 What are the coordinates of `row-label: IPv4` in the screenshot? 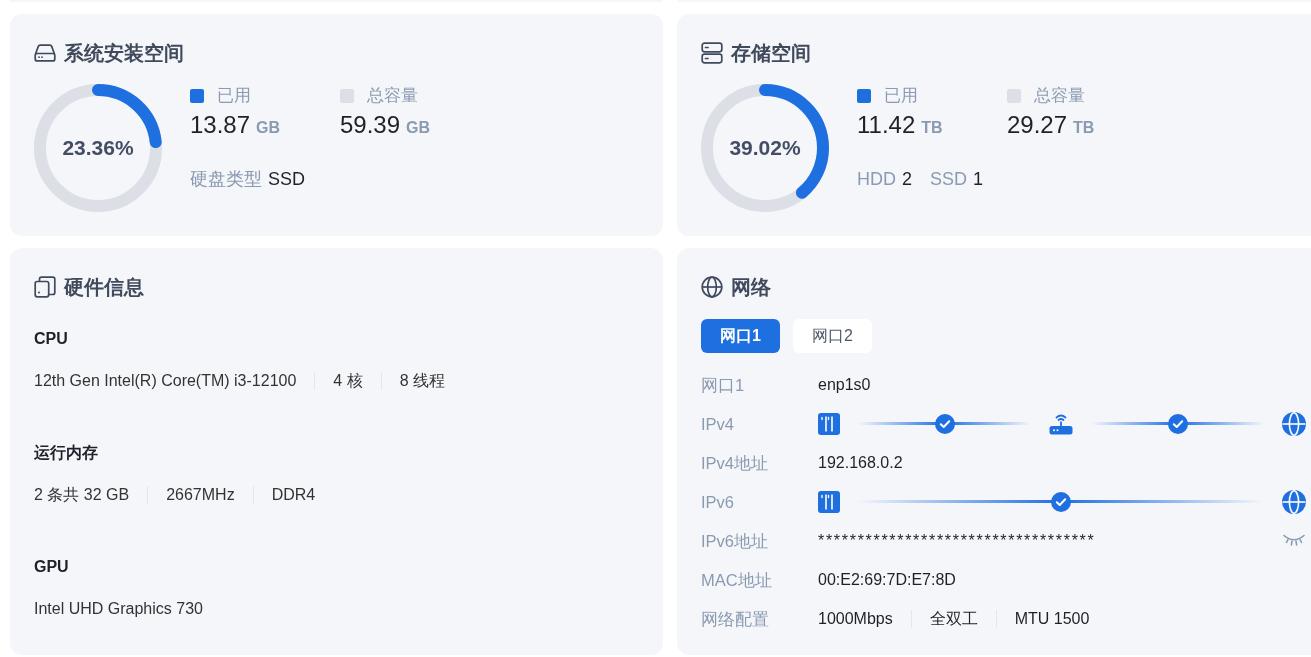 It's located at (718, 424).